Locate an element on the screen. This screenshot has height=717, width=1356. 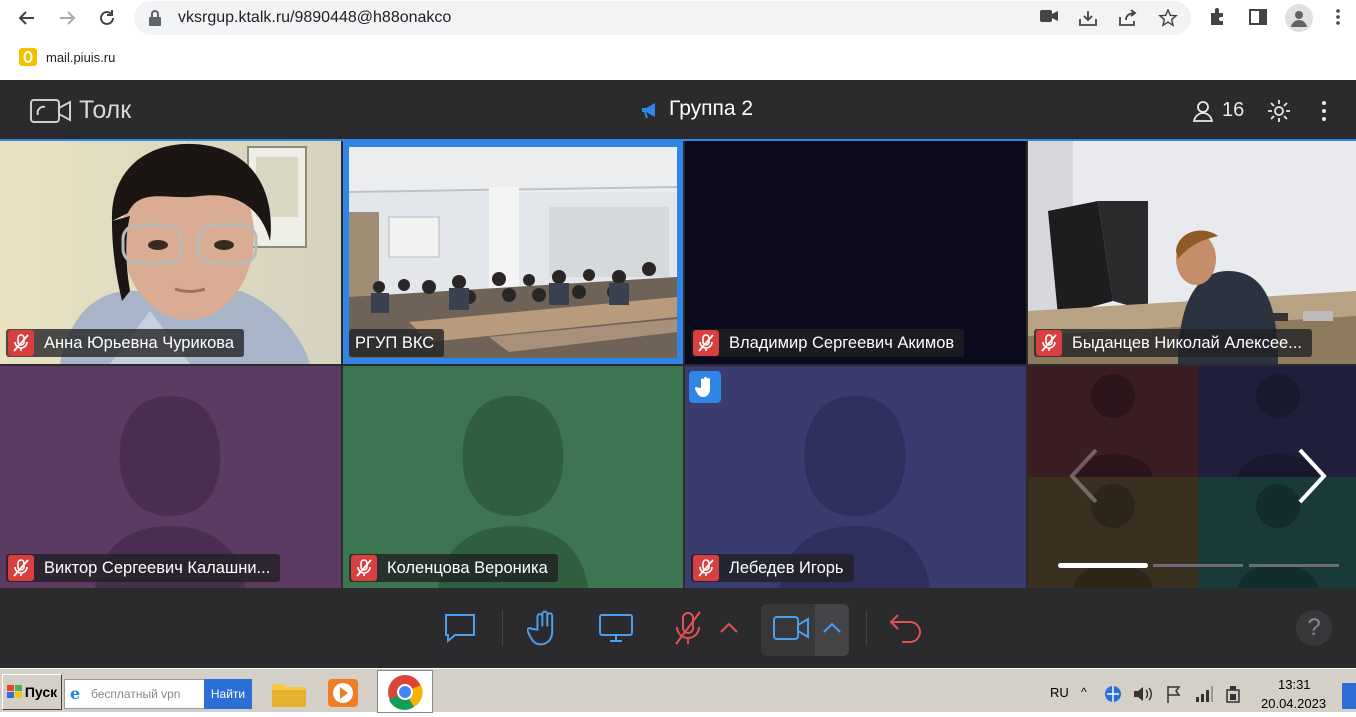
video-camera-icon is located at coordinates (791, 628).